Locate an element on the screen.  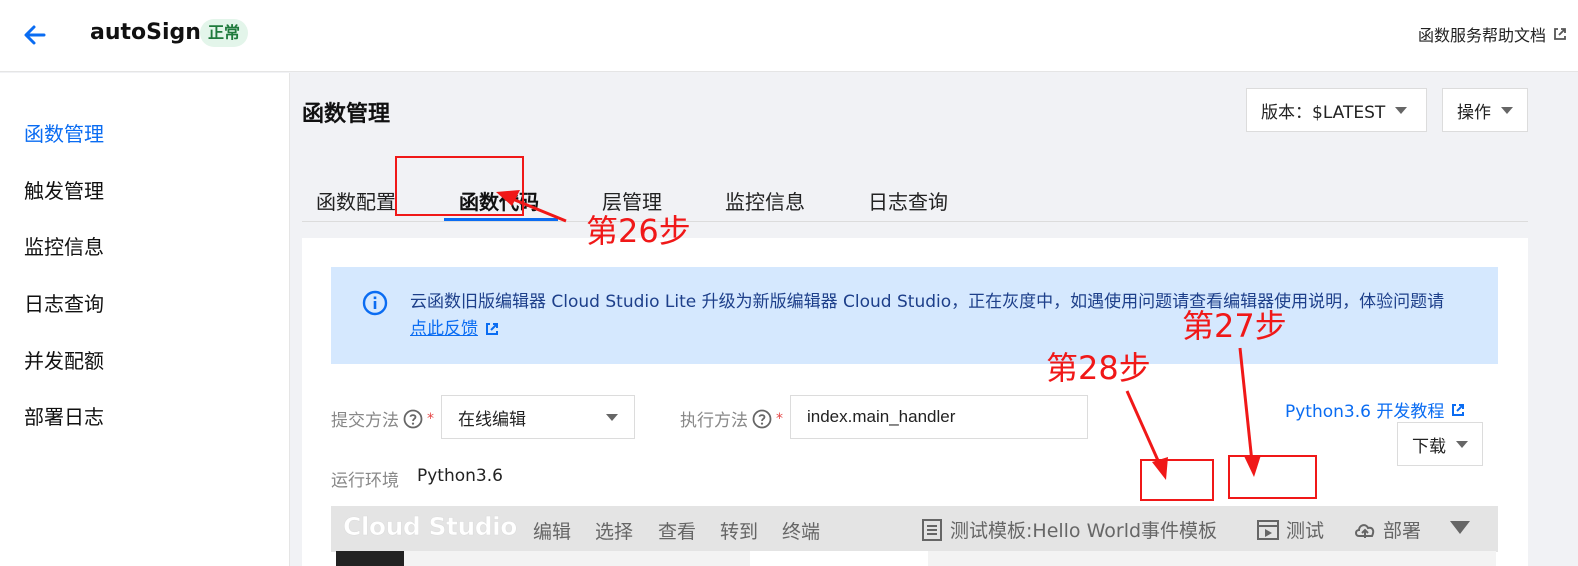
sidebar-item-trigger-management: 触发管理 is located at coordinates (64, 189).